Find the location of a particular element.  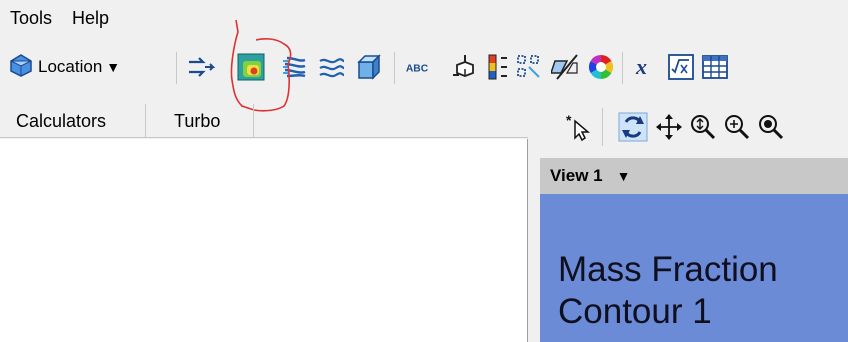

rotate-icon is located at coordinates (633, 127).